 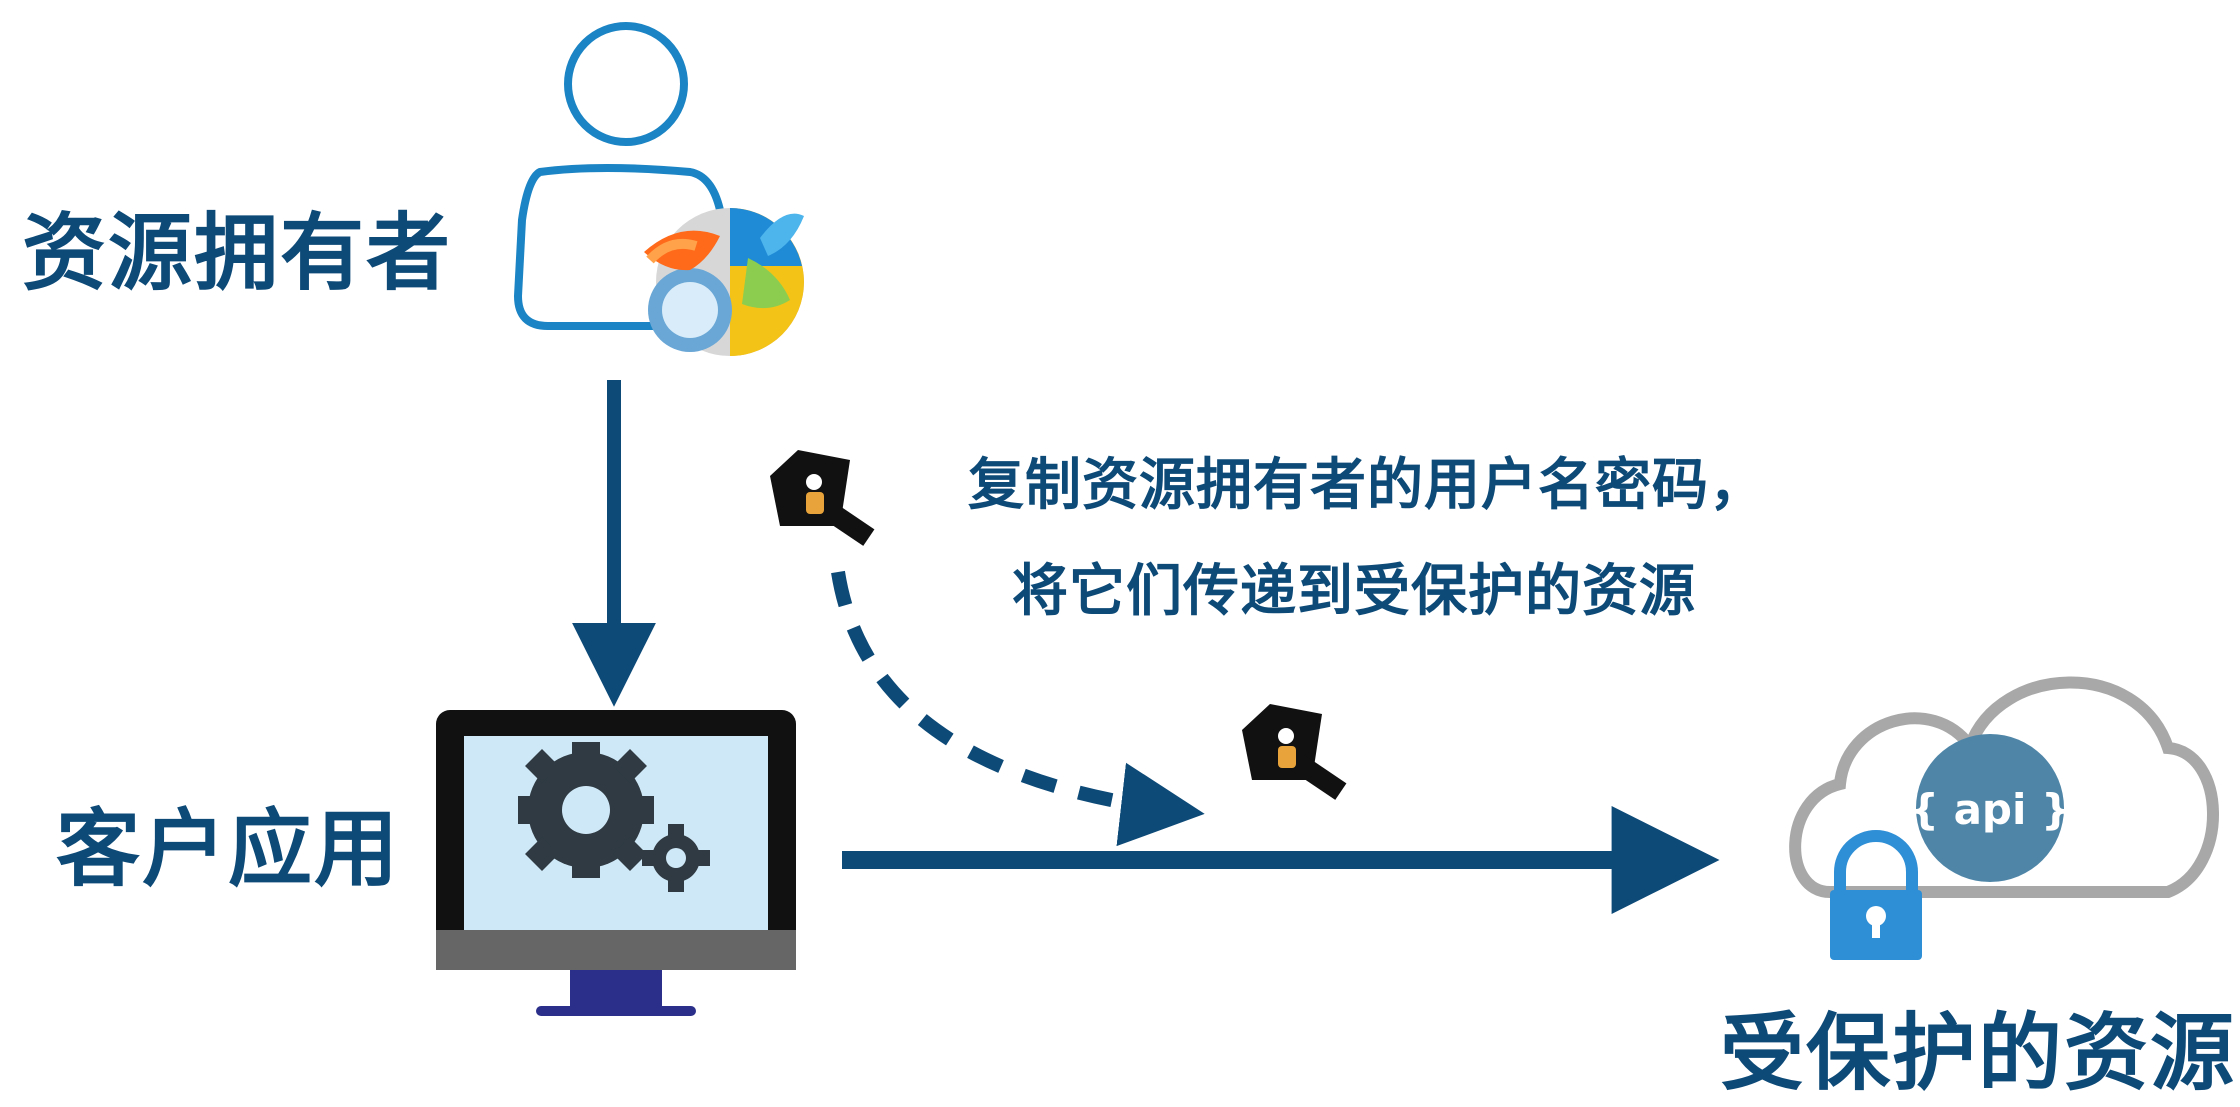 I want to click on api-badge-text: { api }, so click(x=1990, y=809).